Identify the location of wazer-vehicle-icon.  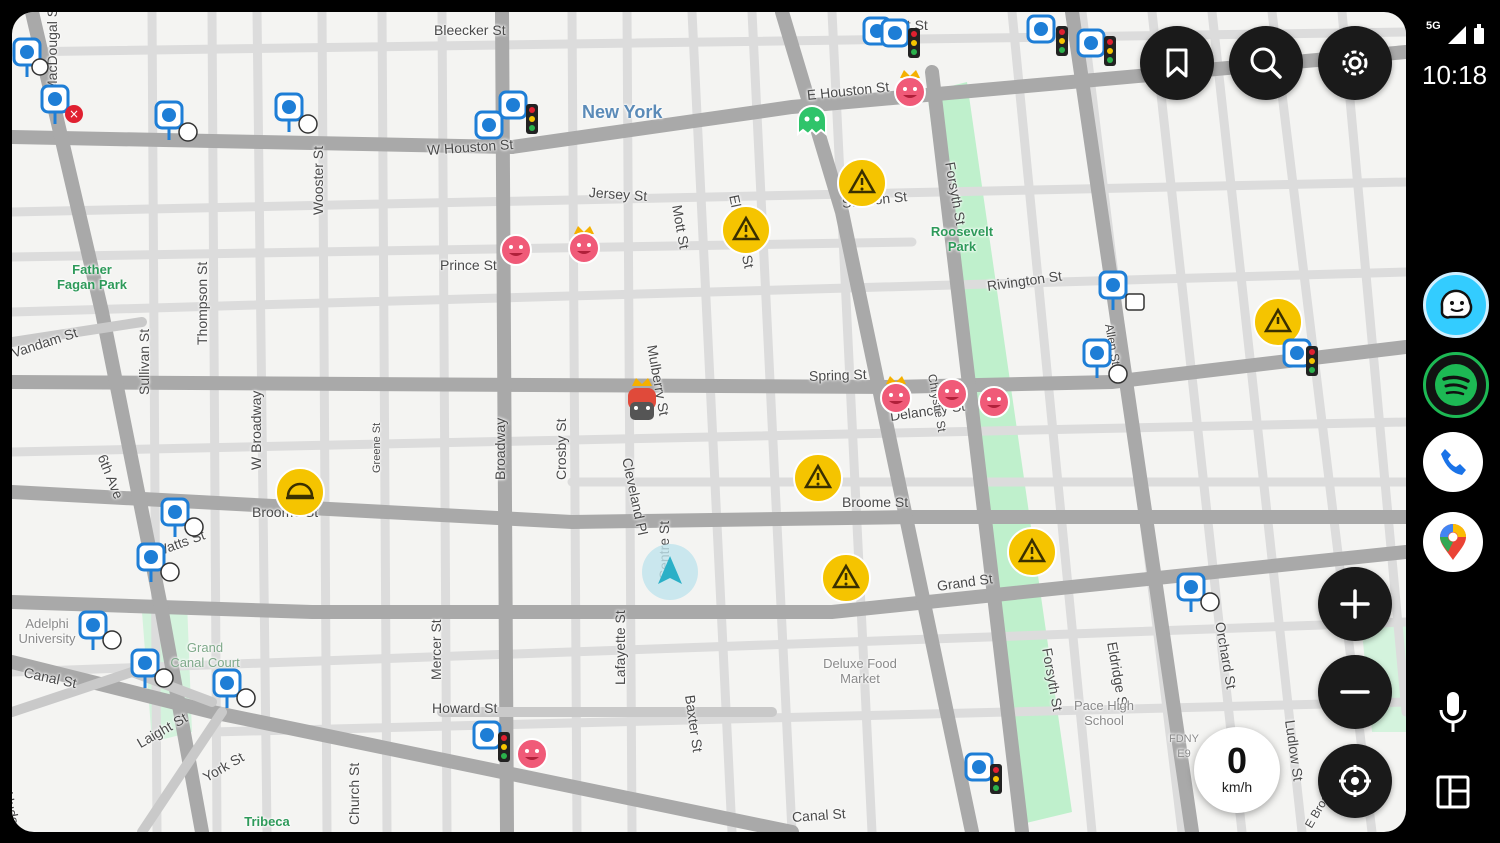
(642, 402).